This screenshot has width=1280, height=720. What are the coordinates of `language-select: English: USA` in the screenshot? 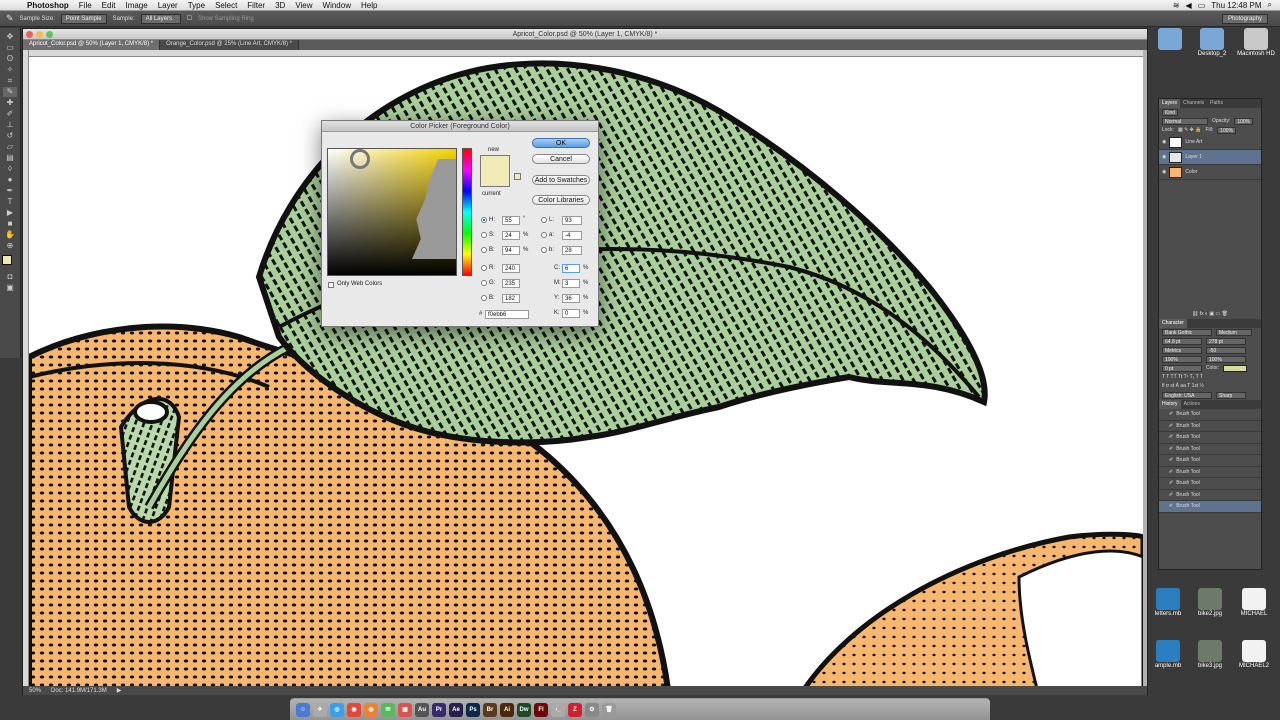 It's located at (1187, 395).